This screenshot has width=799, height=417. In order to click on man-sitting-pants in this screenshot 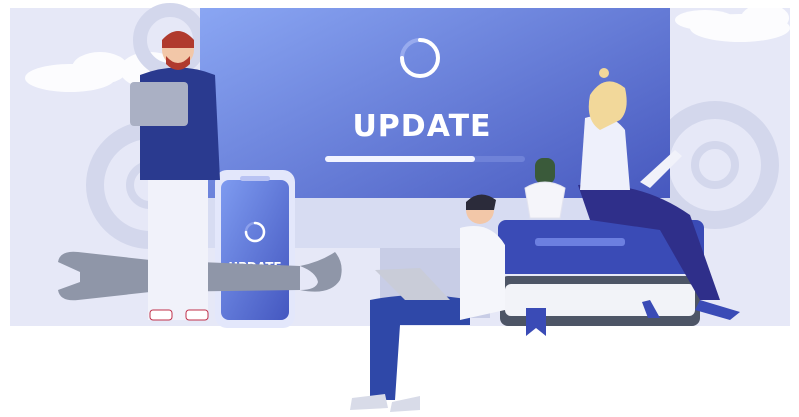, I will do `click(420, 347)`.